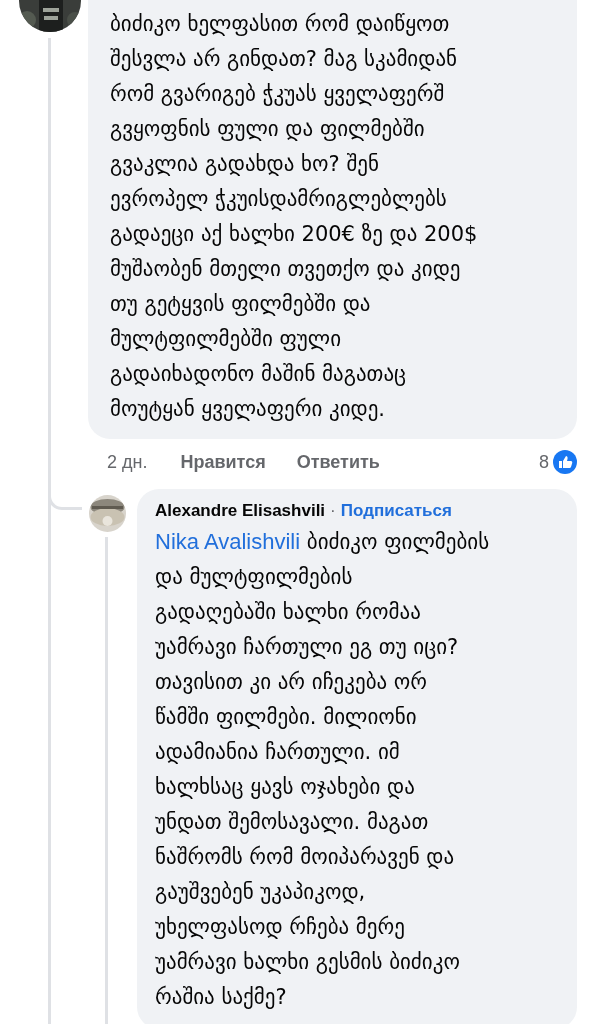 The image size is (595, 1024). Describe the element at coordinates (338, 462) in the screenshot. I see `reply-link: Ответить` at that location.